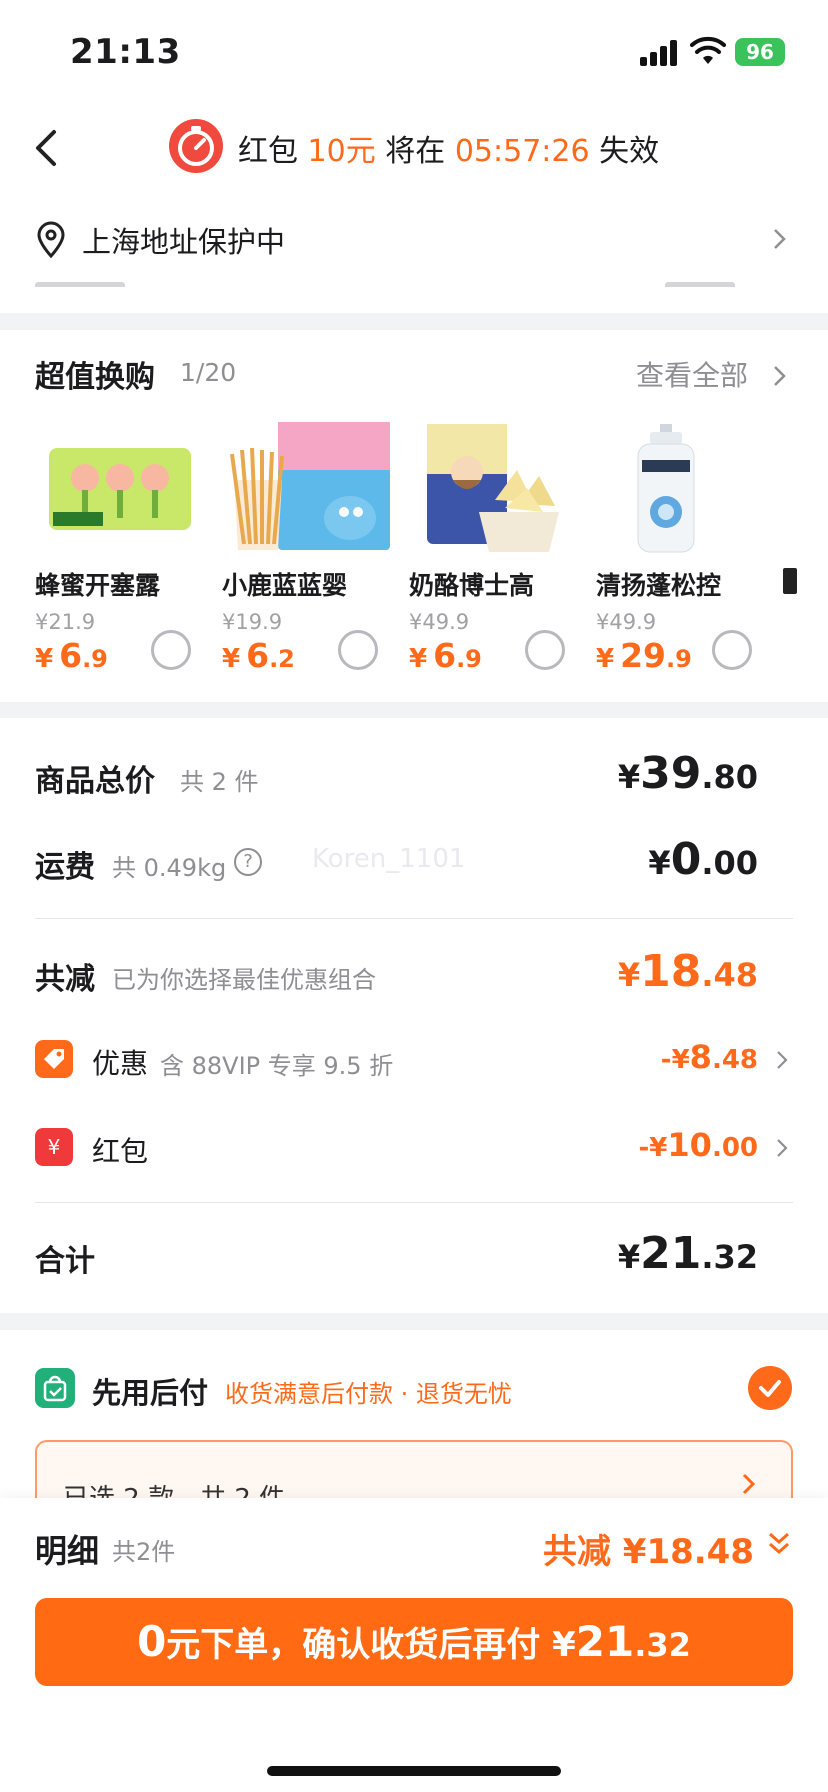 This screenshot has width=828, height=1792. Describe the element at coordinates (65, 1261) in the screenshot. I see `grand-total-label: 合计` at that location.